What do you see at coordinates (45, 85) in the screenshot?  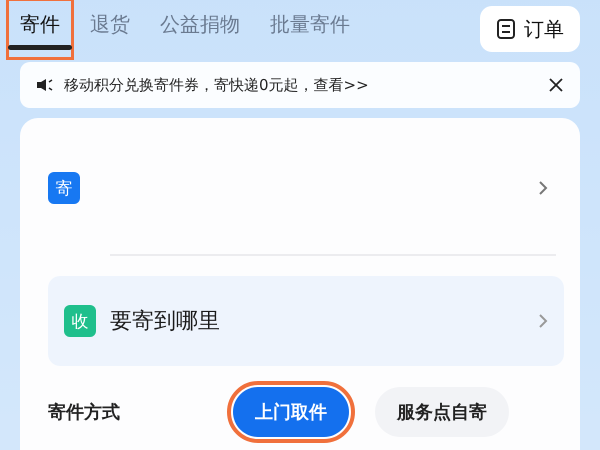 I see `speaker-icon` at bounding box center [45, 85].